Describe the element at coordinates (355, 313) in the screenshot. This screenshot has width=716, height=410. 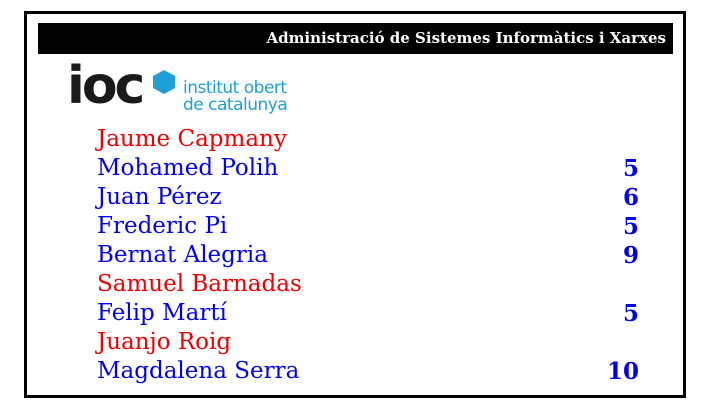
I see `student-row: Felip Martí 5` at that location.